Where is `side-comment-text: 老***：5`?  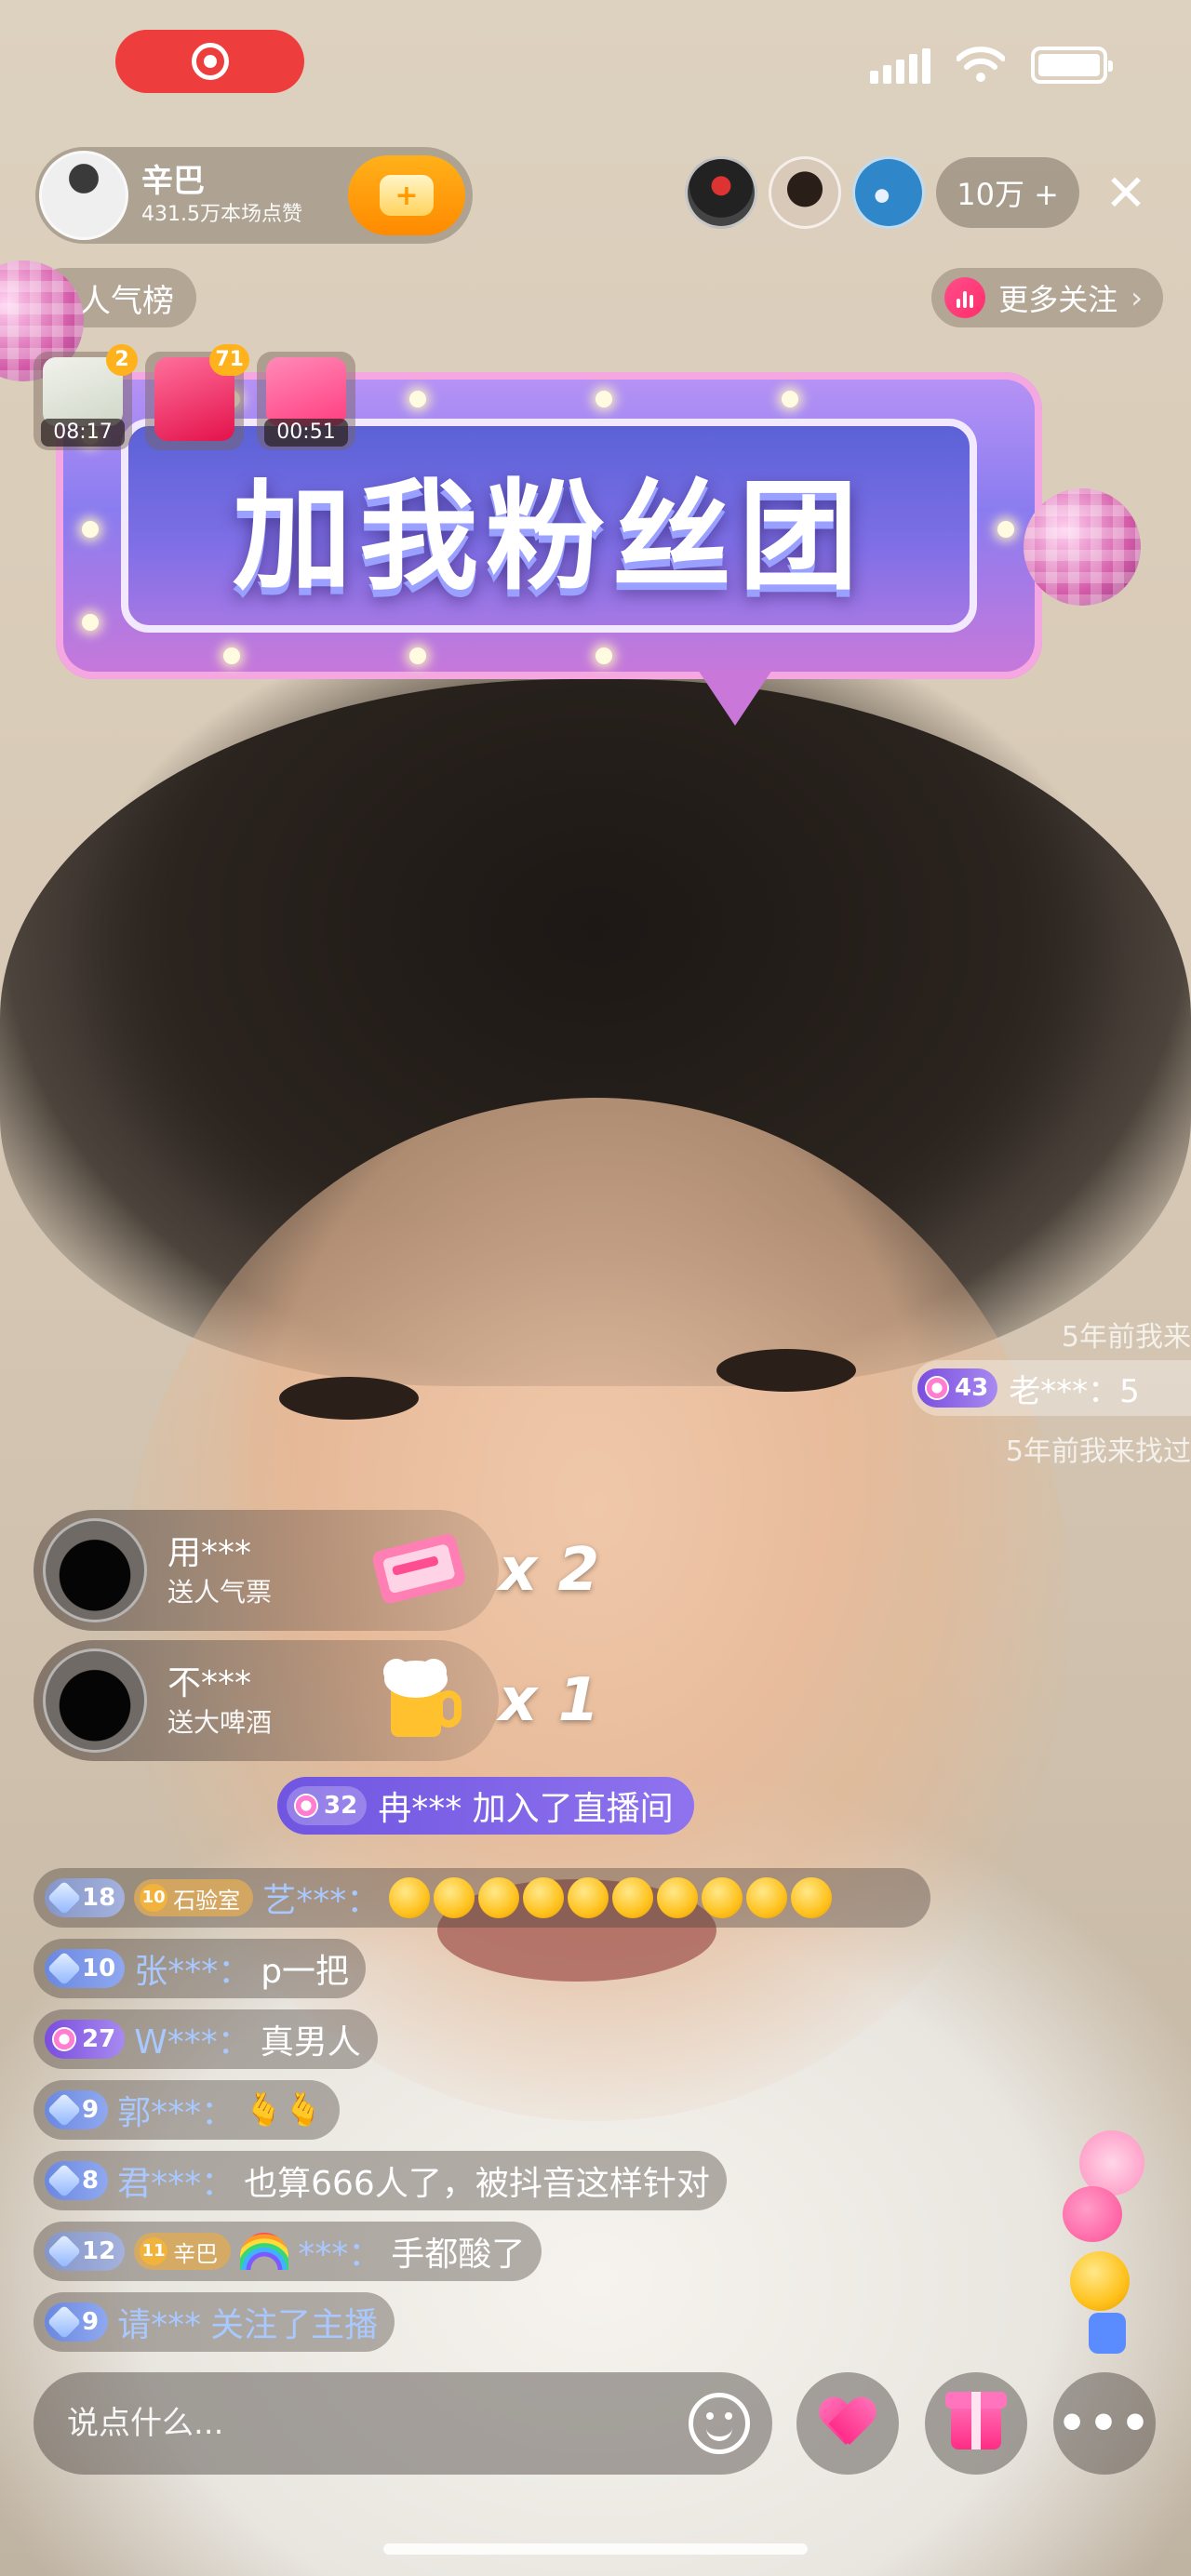
side-comment-text: 老***：5 is located at coordinates (1074, 1391).